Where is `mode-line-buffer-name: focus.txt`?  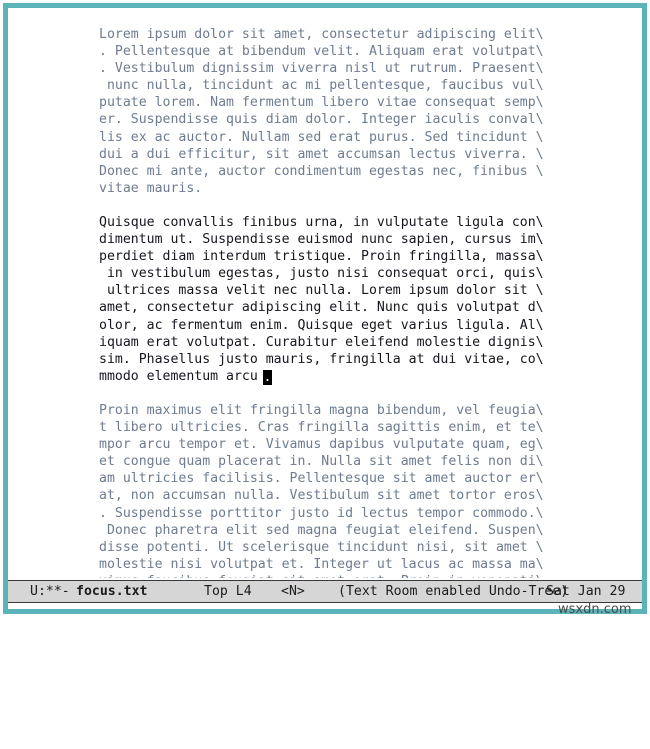
mode-line-buffer-name: focus.txt is located at coordinates (111, 591).